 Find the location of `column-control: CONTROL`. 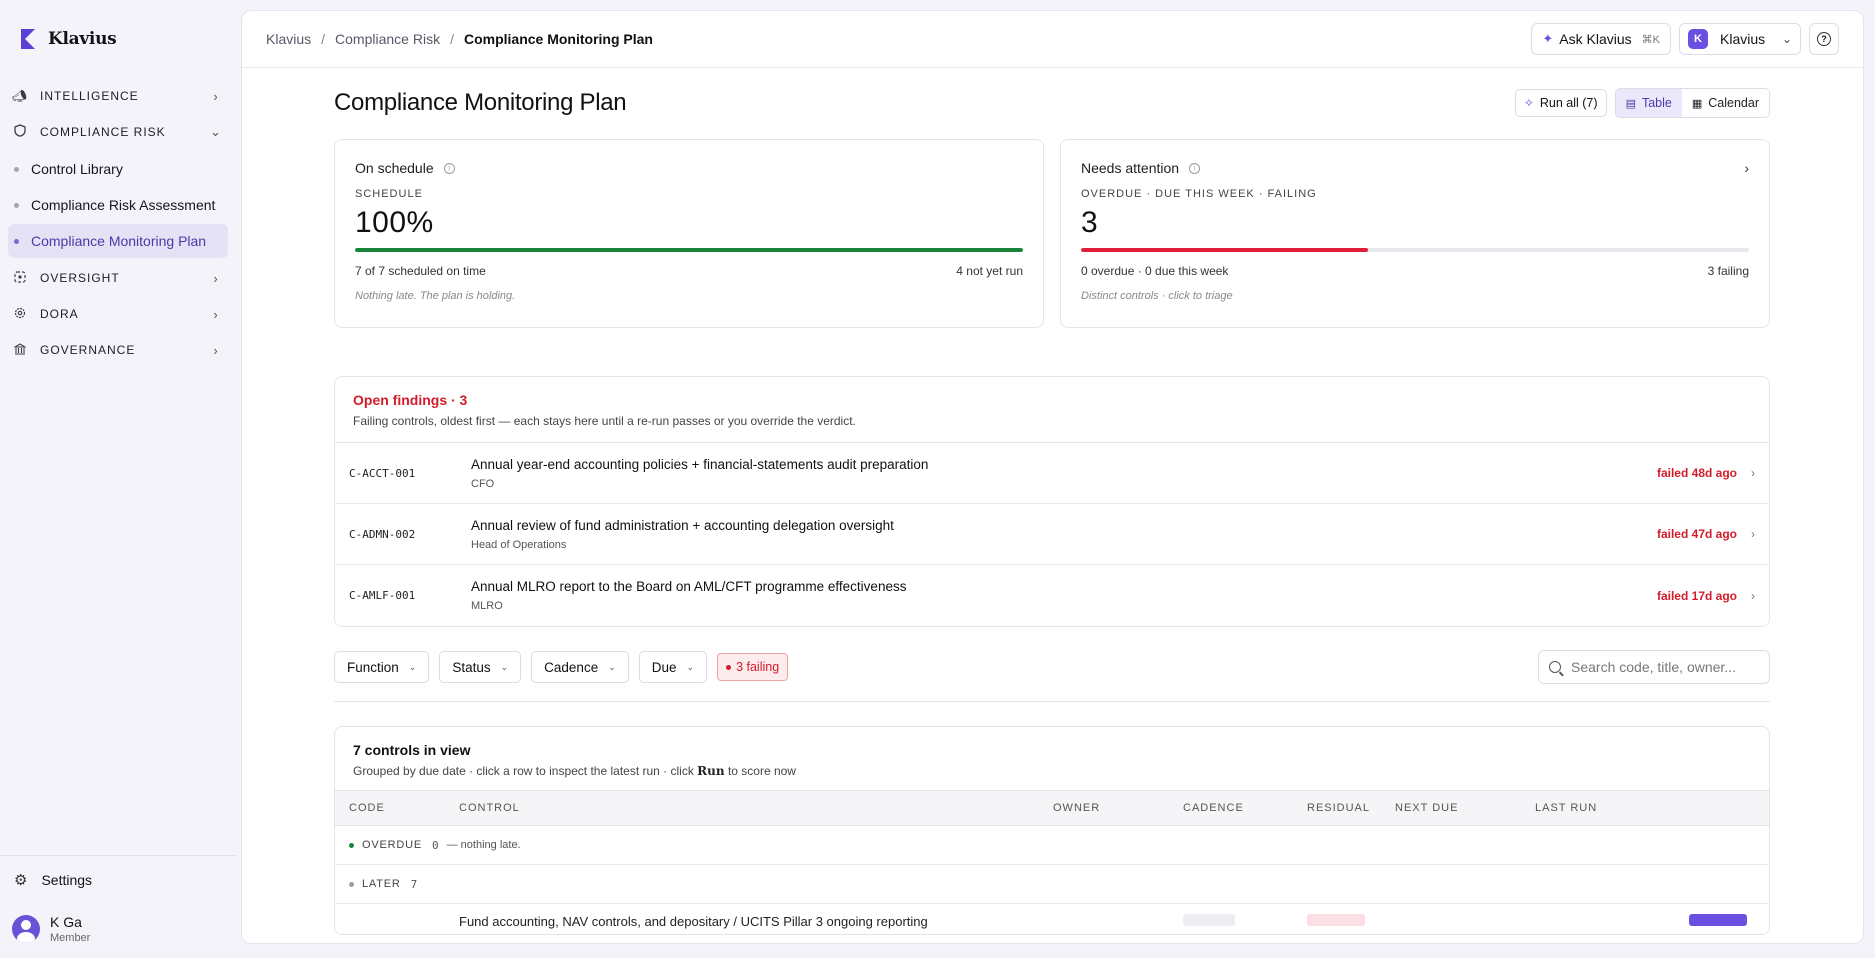

column-control: CONTROL is located at coordinates (489, 808).